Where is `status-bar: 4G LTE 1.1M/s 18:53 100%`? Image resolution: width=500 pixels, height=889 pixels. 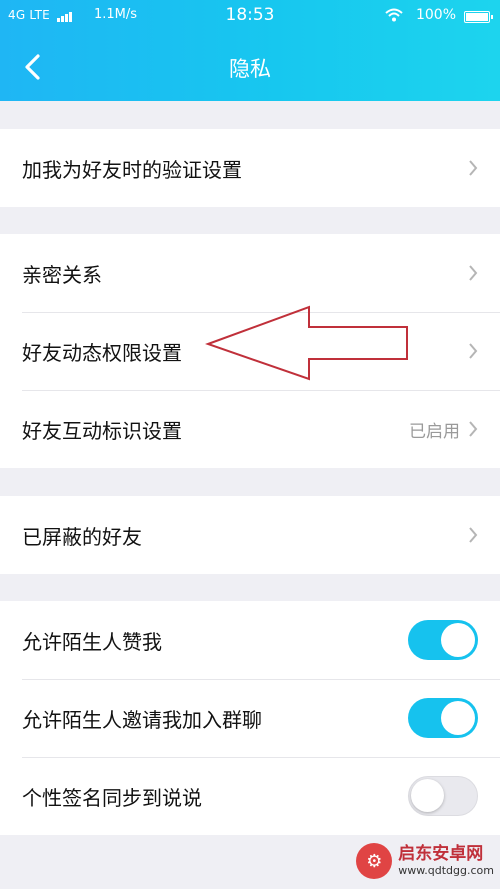 status-bar: 4G LTE 1.1M/s 18:53 100% is located at coordinates (250, 16).